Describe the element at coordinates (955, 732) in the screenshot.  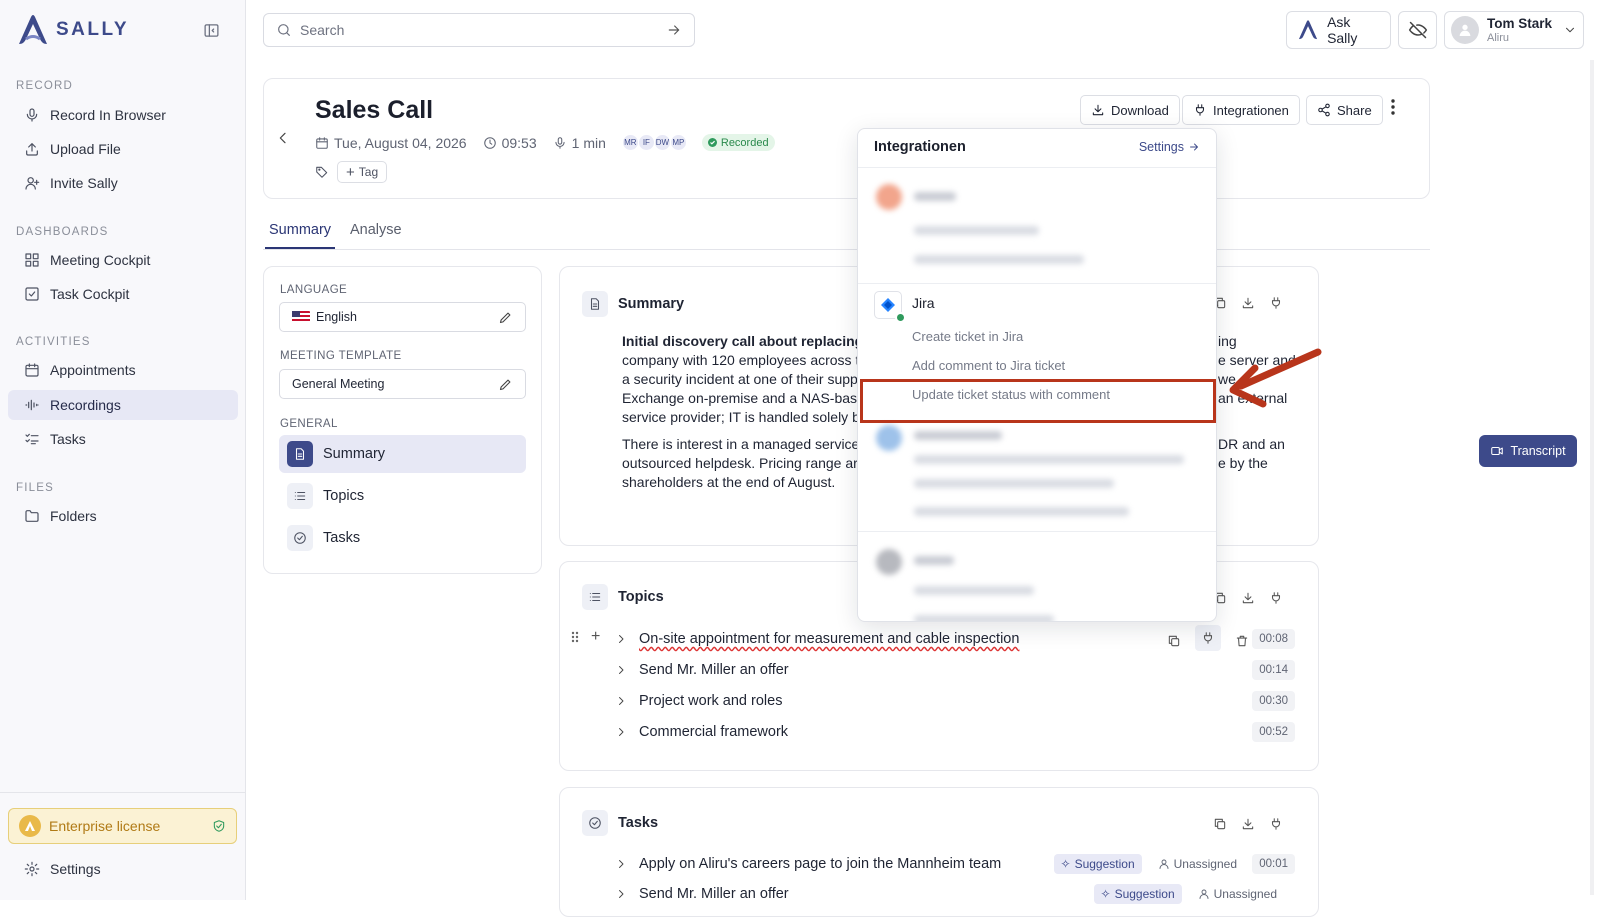
I see `topic-row: Commercial framework 00:52` at that location.